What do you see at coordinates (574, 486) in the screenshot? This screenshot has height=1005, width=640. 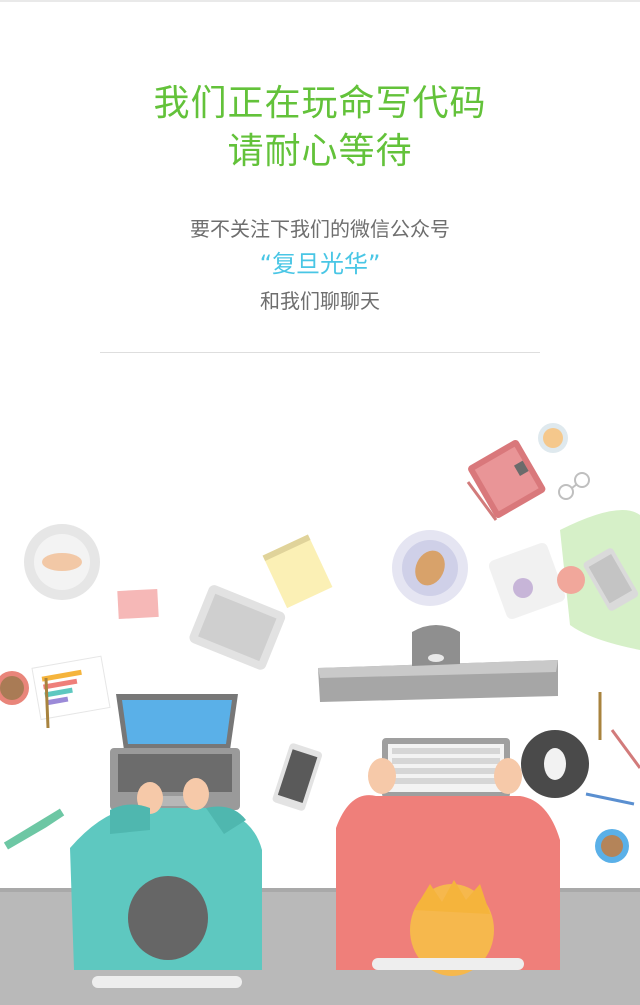 I see `glasses-icon` at bounding box center [574, 486].